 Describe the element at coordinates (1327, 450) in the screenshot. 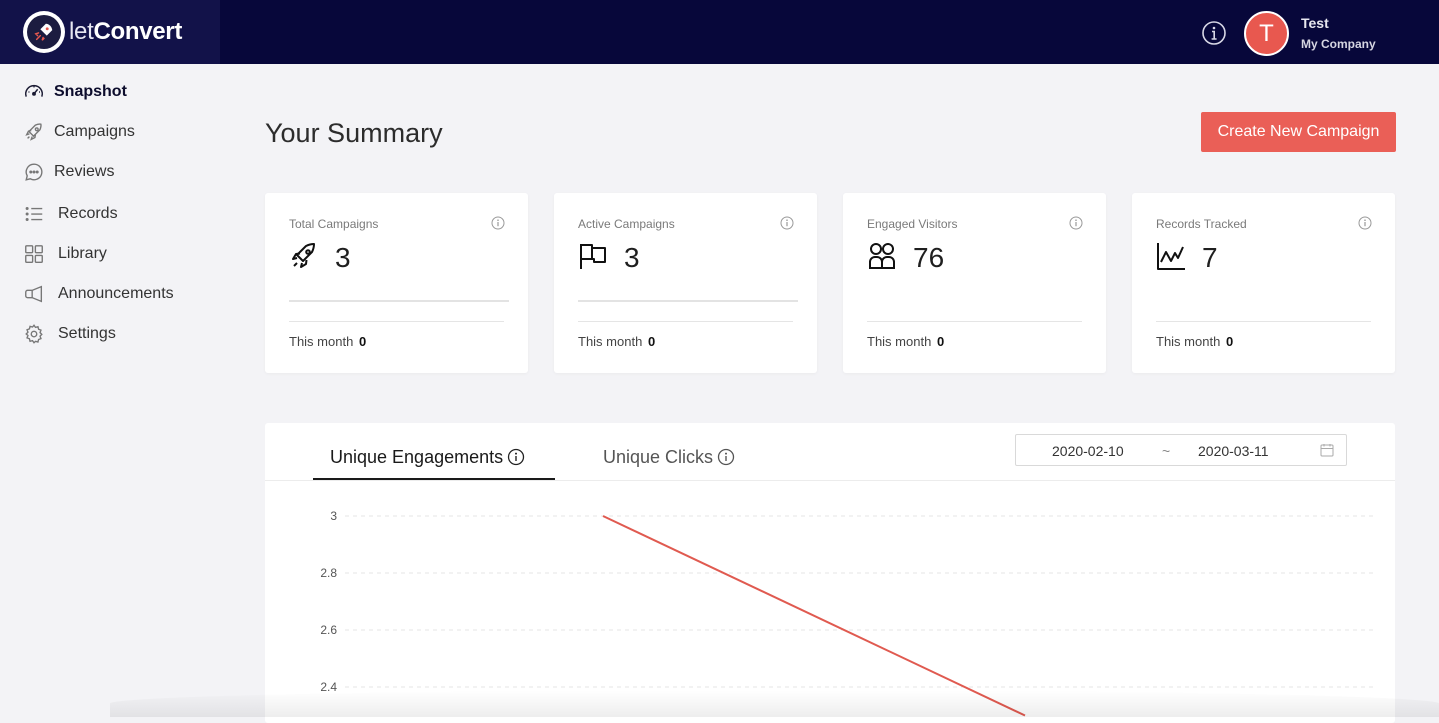

I see `calendar-icon` at that location.